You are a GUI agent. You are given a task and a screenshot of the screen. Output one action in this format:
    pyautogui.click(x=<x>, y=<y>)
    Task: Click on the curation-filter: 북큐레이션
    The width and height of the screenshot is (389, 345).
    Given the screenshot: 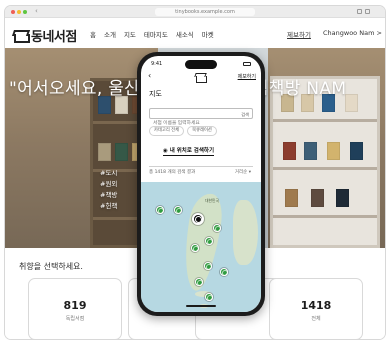 What is the action you would take?
    pyautogui.click(x=202, y=131)
    